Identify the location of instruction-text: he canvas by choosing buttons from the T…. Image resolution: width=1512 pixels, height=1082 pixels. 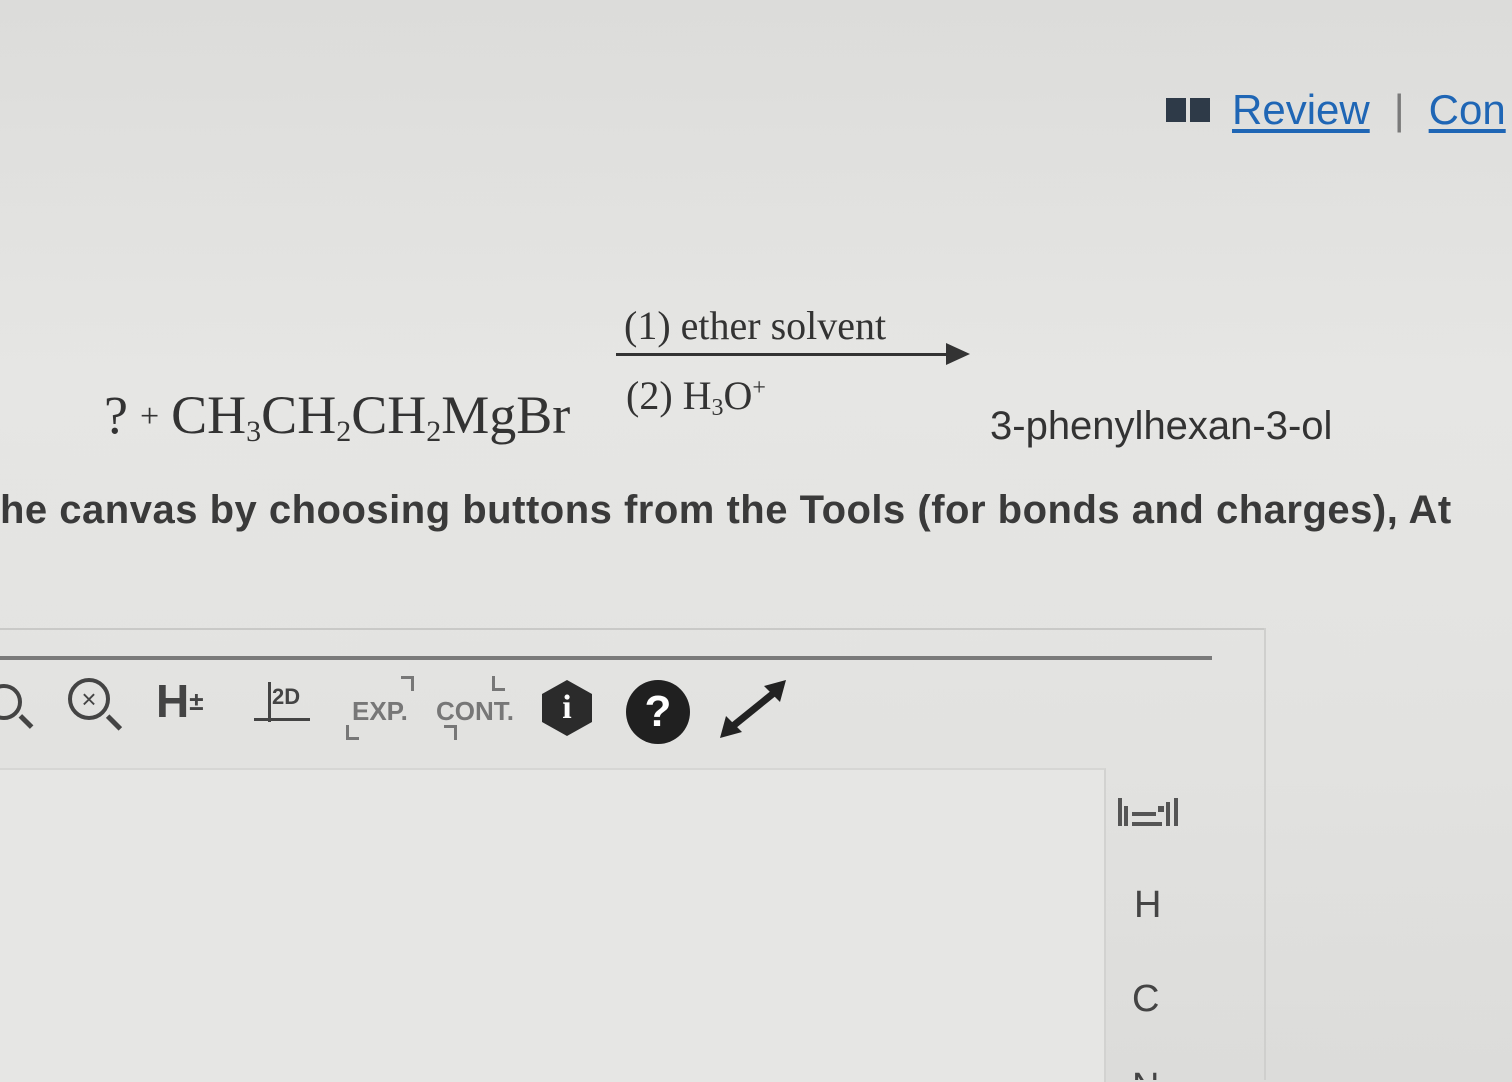
(726, 510).